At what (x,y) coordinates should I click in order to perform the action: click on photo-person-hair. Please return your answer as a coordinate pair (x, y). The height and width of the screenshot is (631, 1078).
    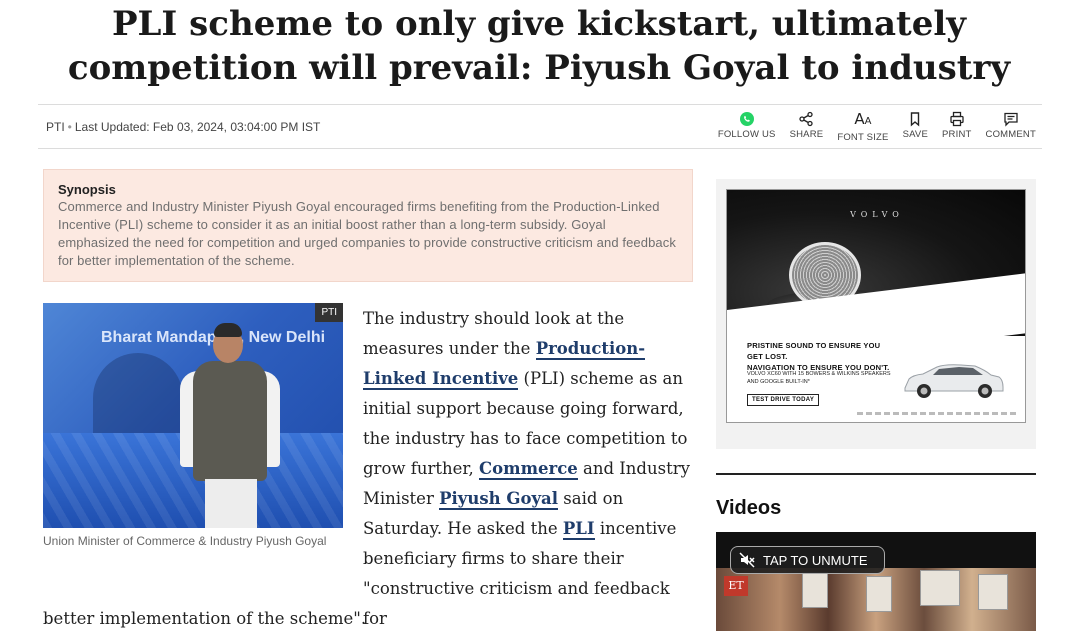
    Looking at the image, I should click on (228, 330).